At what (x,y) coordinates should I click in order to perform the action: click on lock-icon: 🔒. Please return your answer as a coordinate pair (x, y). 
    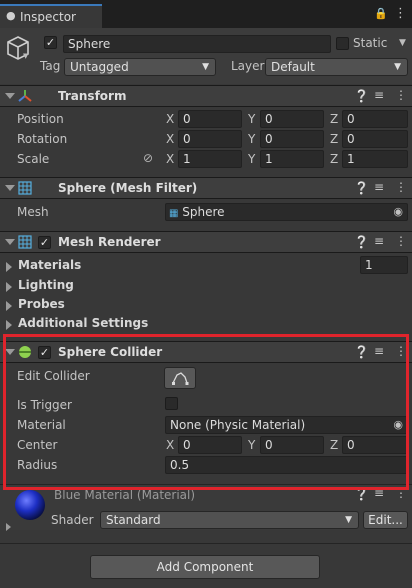
    Looking at the image, I should click on (381, 13).